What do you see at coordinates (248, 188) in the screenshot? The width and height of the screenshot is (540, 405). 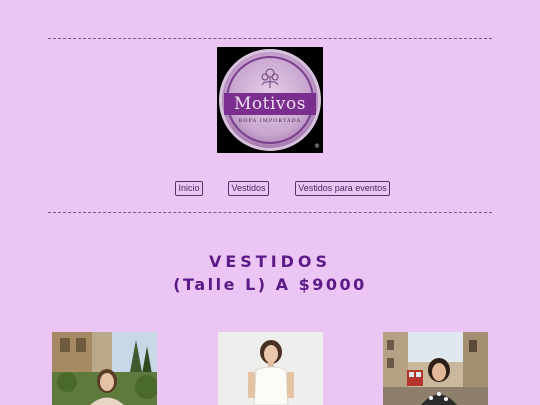 I see `nav-link-vestidos: Vestidos` at bounding box center [248, 188].